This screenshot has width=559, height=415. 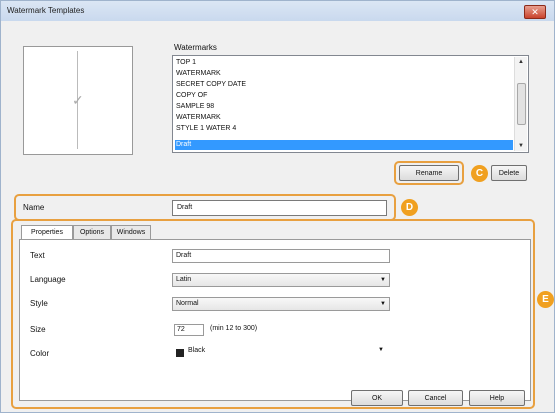 What do you see at coordinates (39, 303) in the screenshot?
I see `style-label: Style` at bounding box center [39, 303].